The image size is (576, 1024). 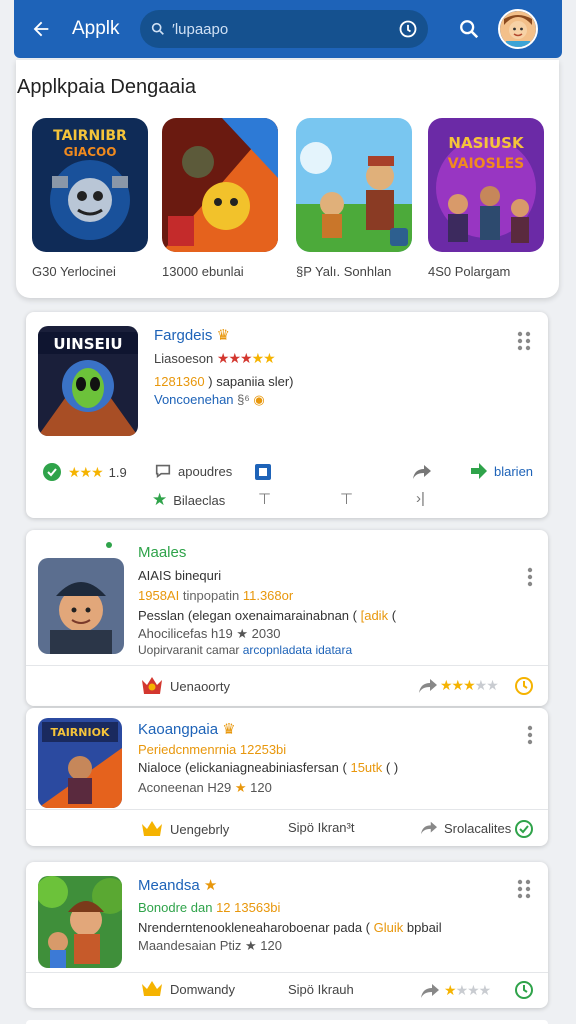 What do you see at coordinates (188, 500) in the screenshot?
I see `favorite-action: ★ Bilaeclas` at bounding box center [188, 500].